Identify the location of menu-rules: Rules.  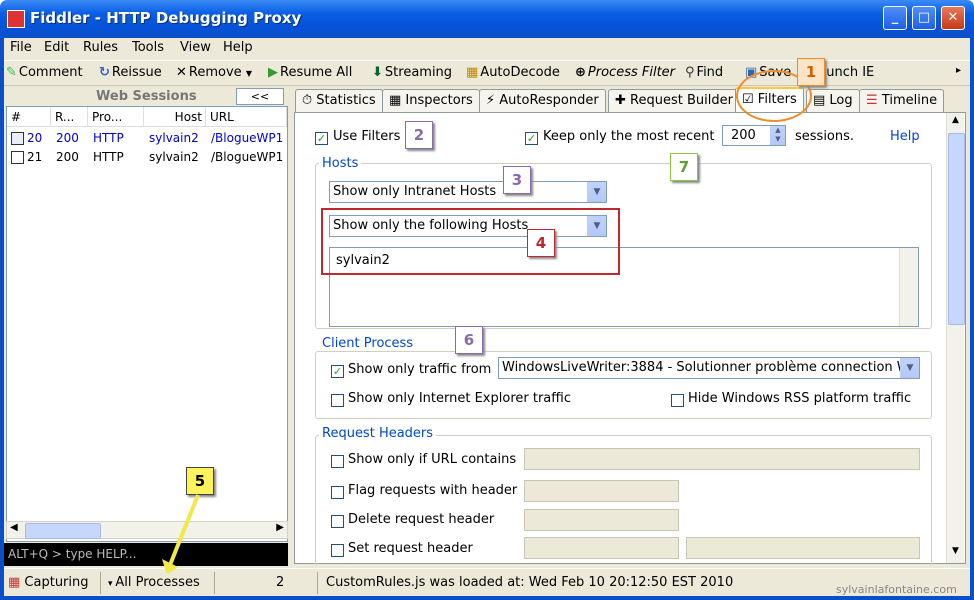
(100, 47).